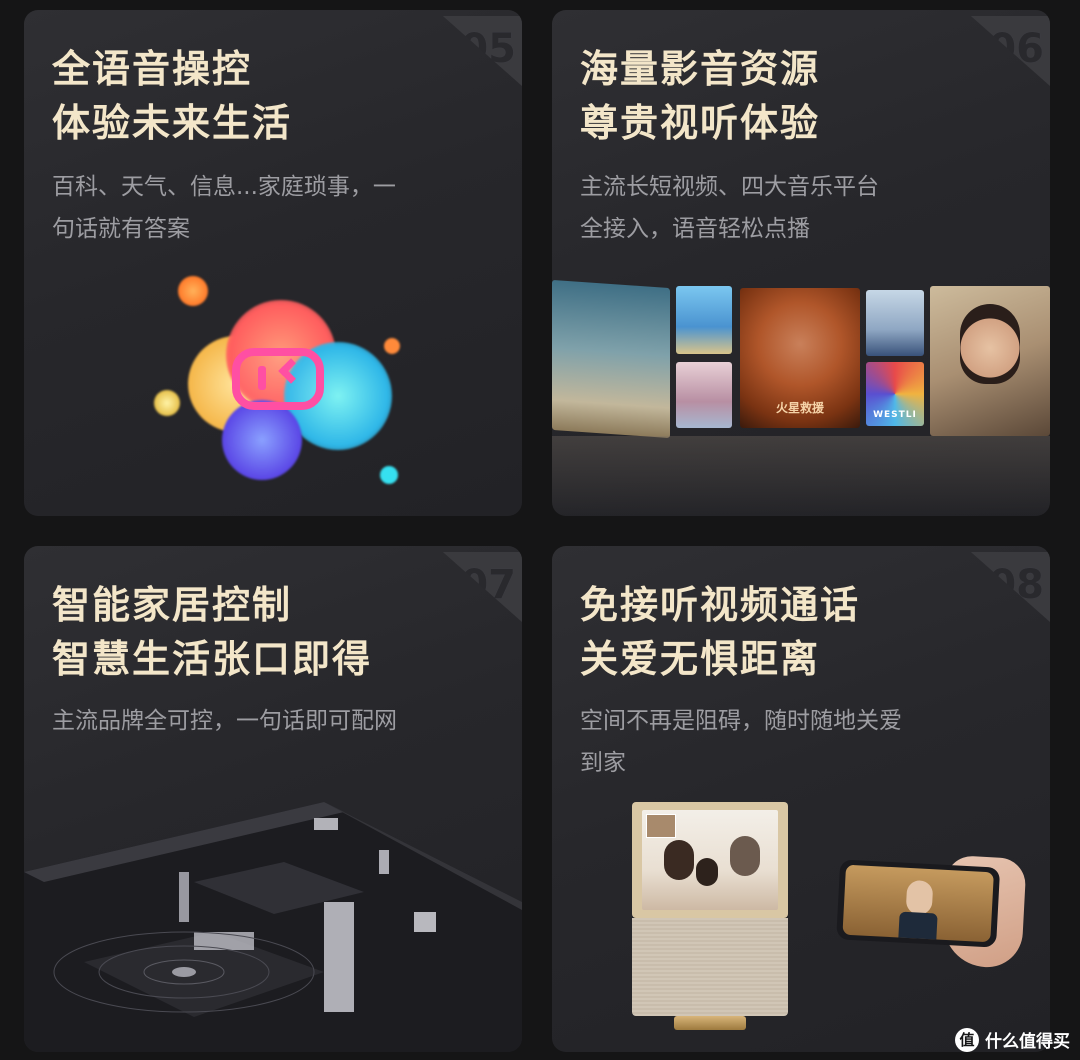 This screenshot has height=1060, width=1080. Describe the element at coordinates (710, 860) in the screenshot. I see `device-screen-family-video` at that location.